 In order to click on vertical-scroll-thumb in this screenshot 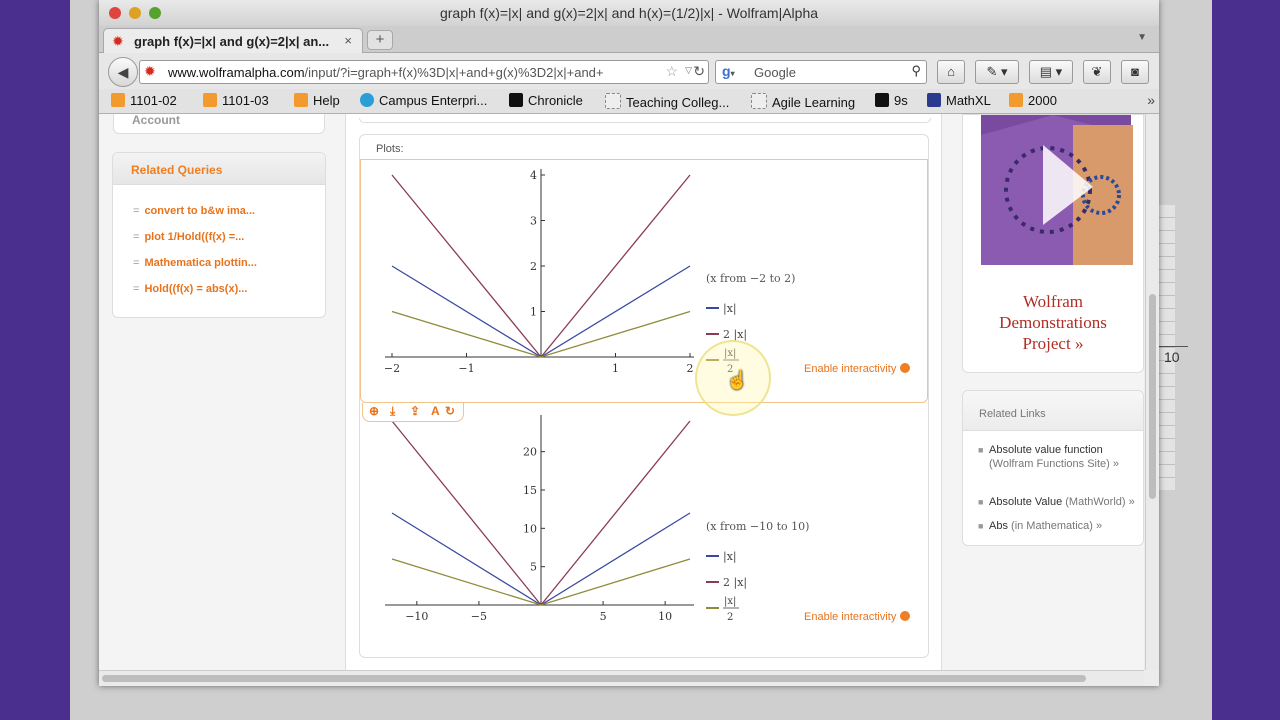, I will do `click(1152, 396)`.